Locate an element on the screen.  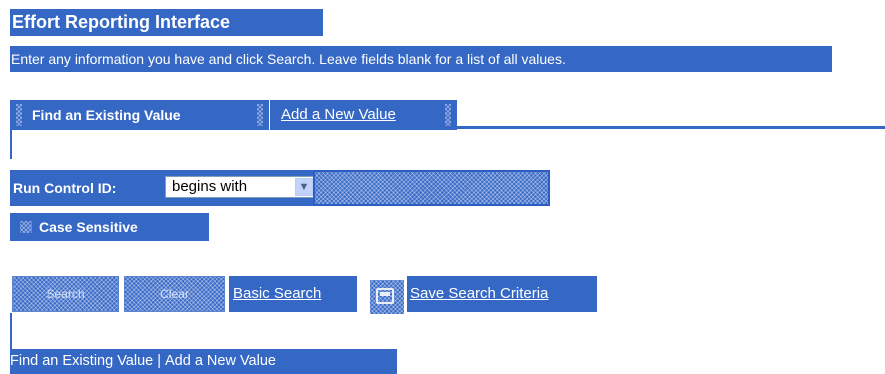
search-button: Search is located at coordinates (65, 294).